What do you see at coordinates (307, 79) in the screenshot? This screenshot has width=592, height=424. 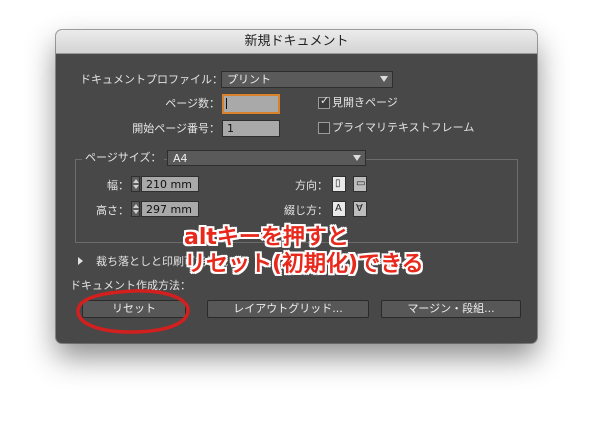 I see `document-profile-select: プリント` at bounding box center [307, 79].